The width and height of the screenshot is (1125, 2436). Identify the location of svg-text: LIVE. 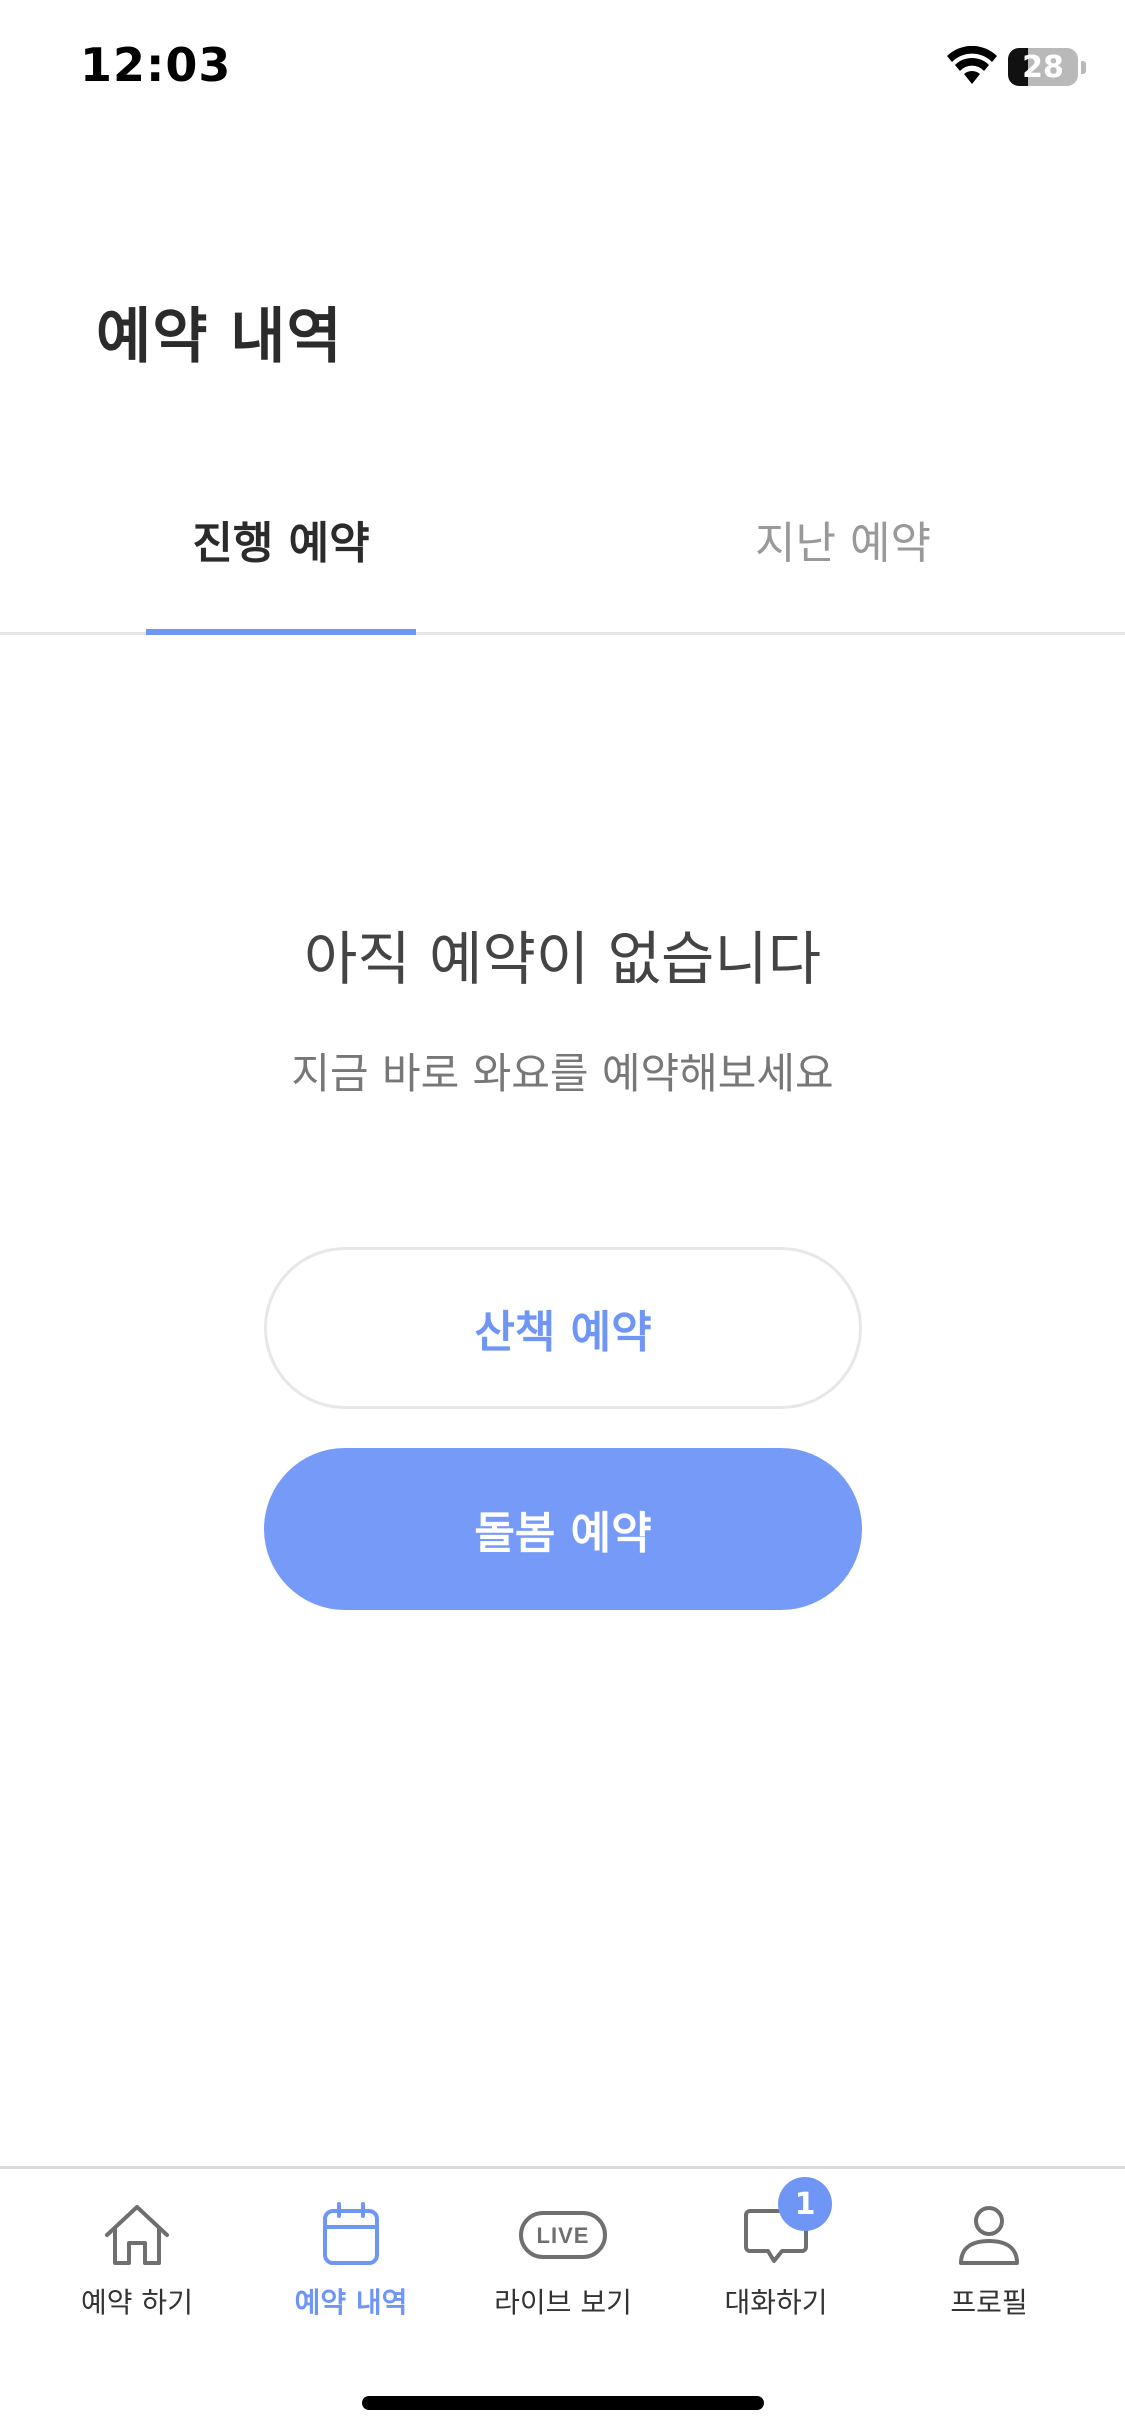
(563, 2235).